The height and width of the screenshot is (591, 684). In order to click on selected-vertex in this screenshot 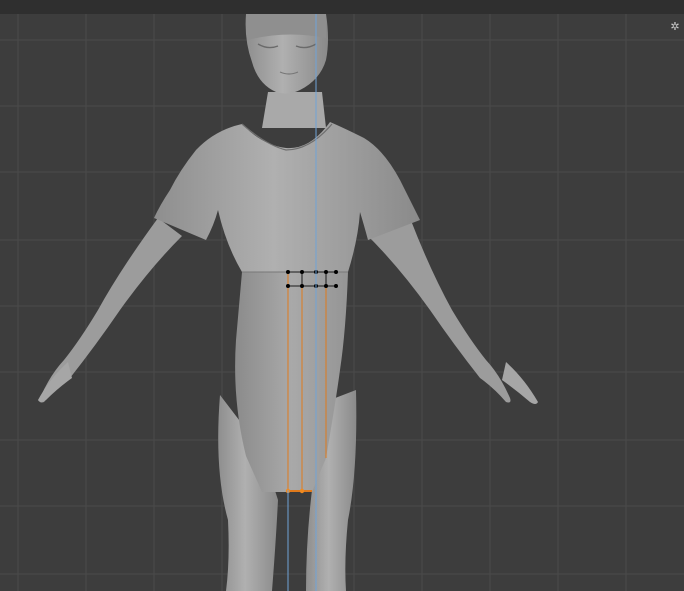, I will do `click(302, 491)`.